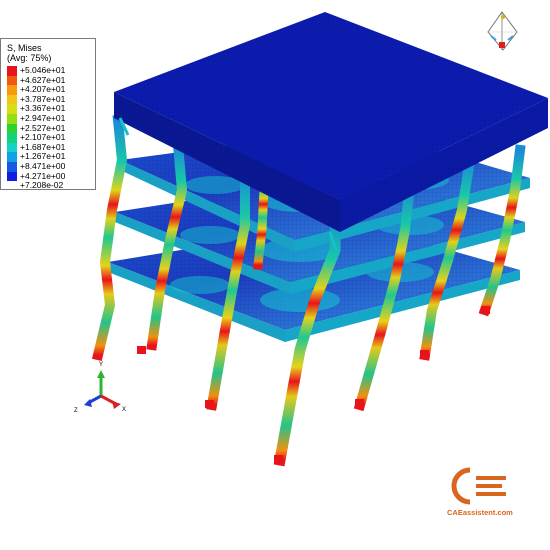 This screenshot has width=550, height=550. What do you see at coordinates (42, 185) in the screenshot?
I see `legend-value: +7.208e-02` at bounding box center [42, 185].